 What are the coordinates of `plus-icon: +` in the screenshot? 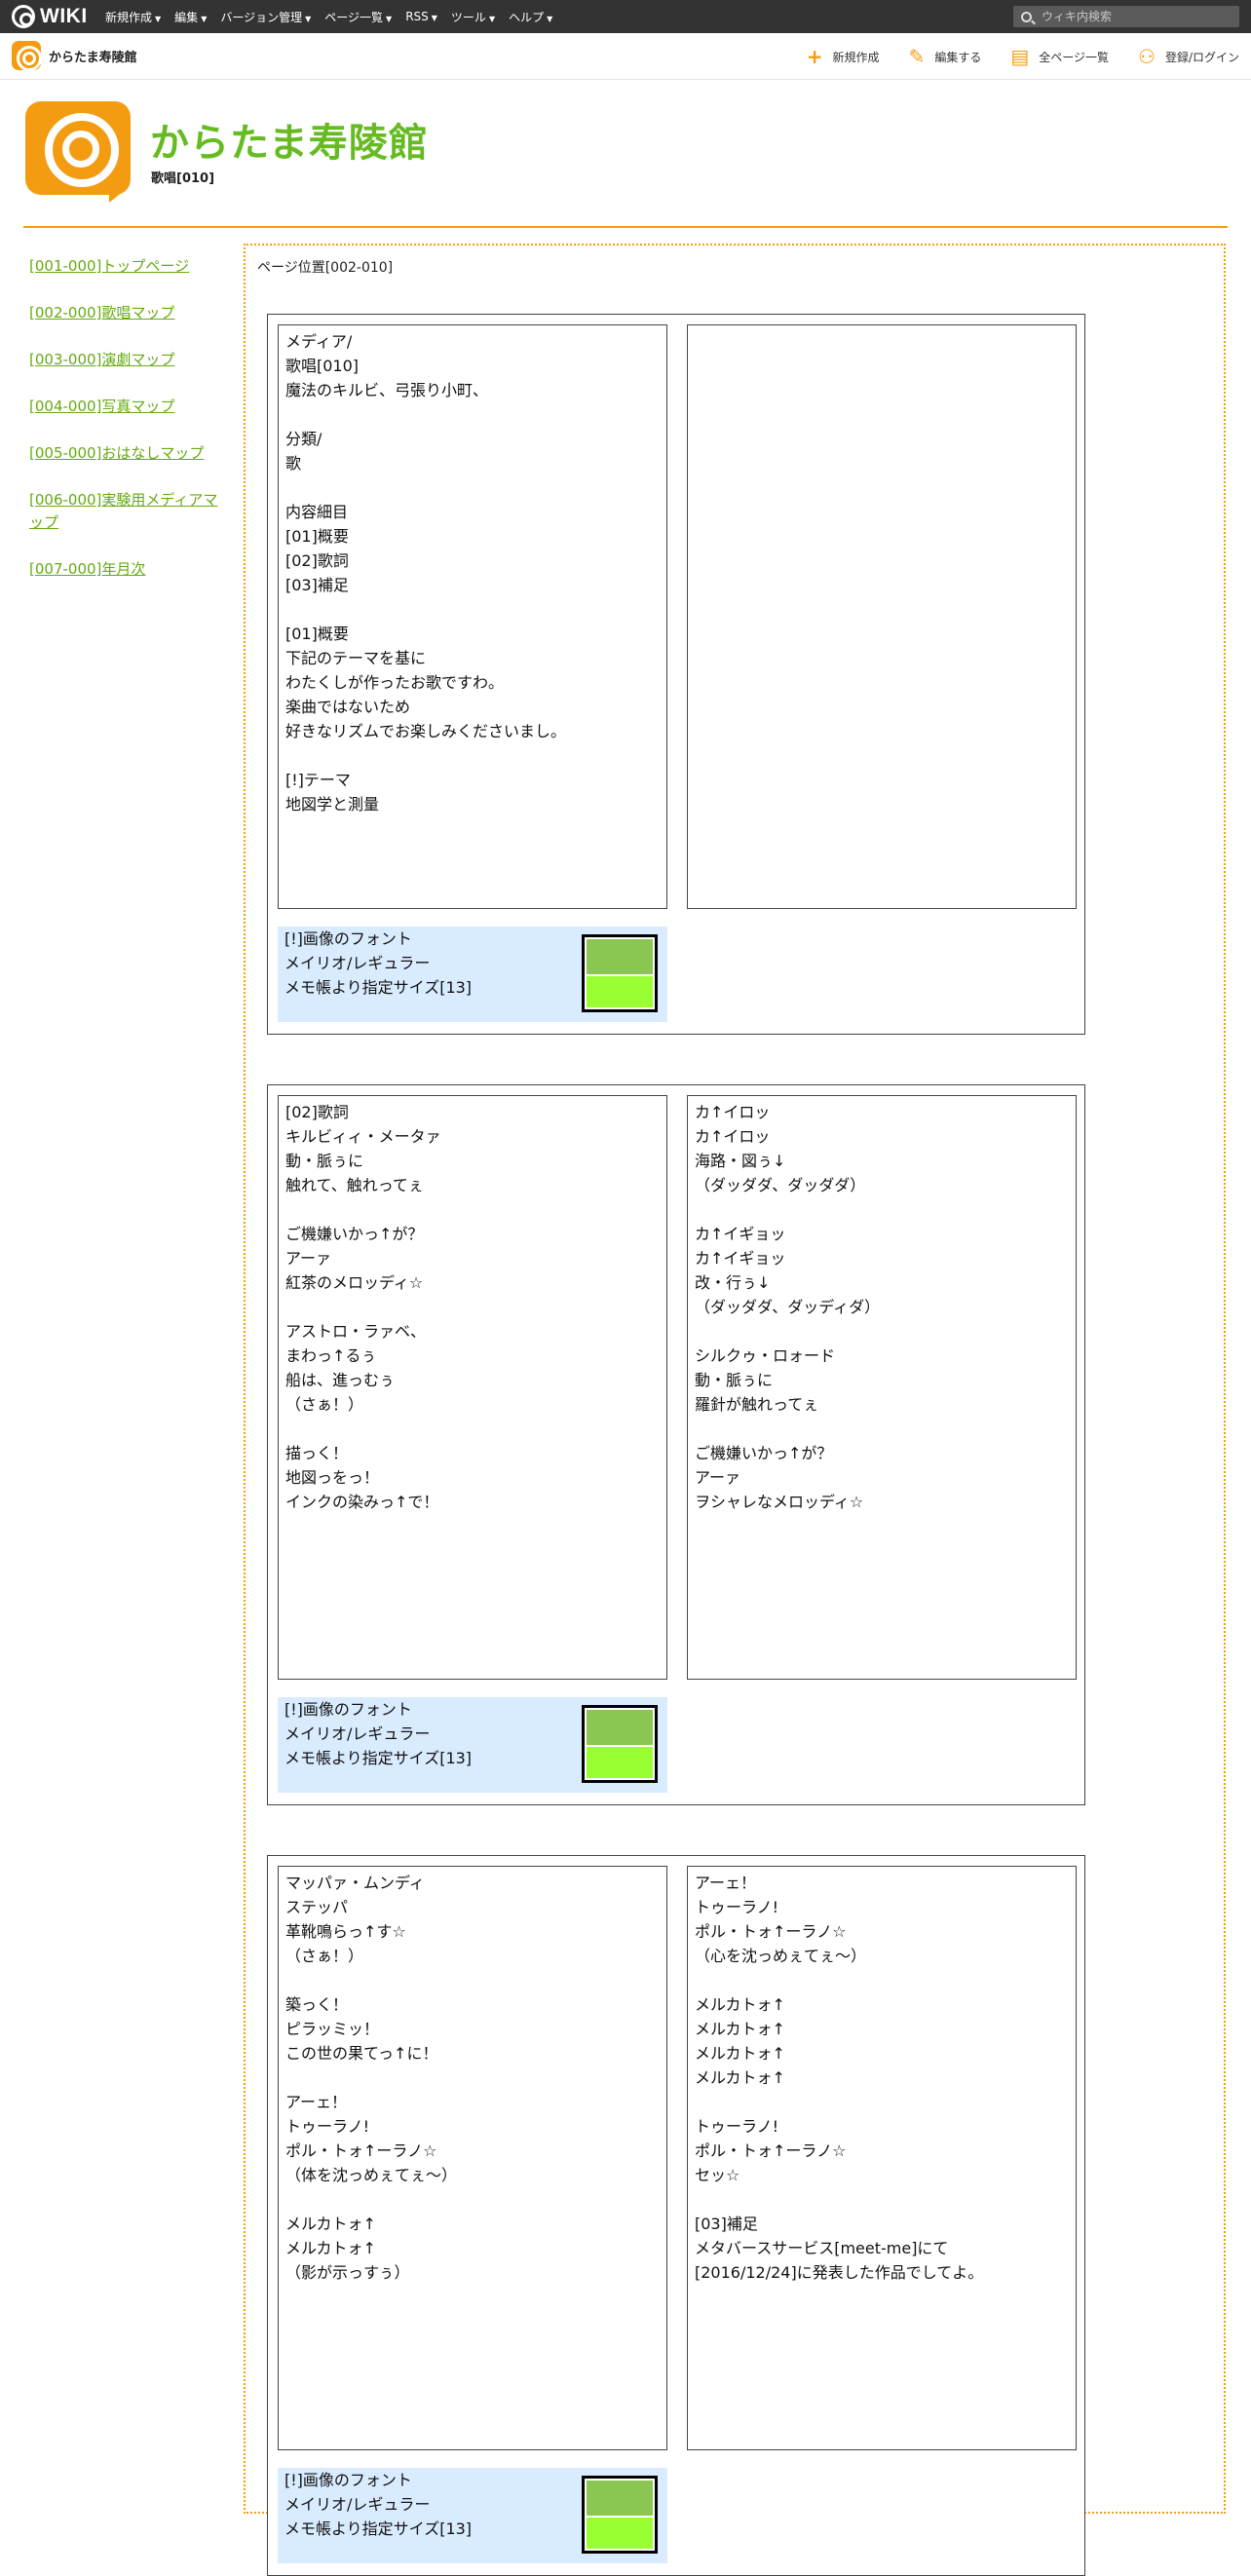 It's located at (814, 56).